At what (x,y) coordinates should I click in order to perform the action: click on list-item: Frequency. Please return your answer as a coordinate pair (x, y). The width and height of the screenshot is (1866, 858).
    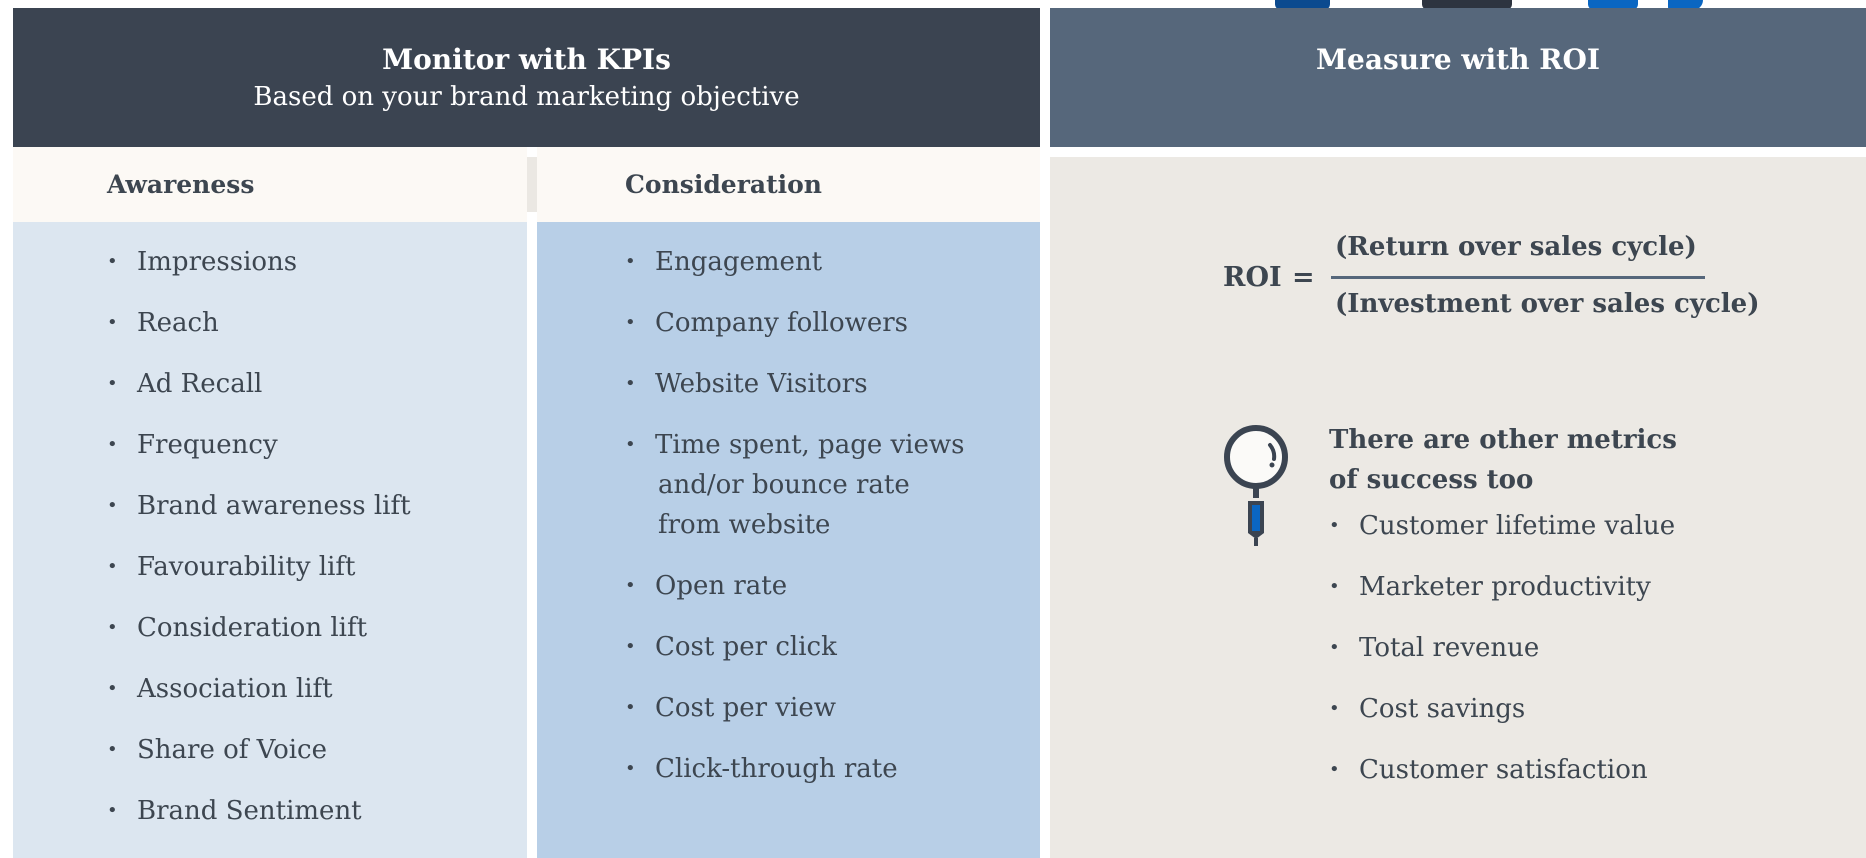
    Looking at the image, I should click on (259, 445).